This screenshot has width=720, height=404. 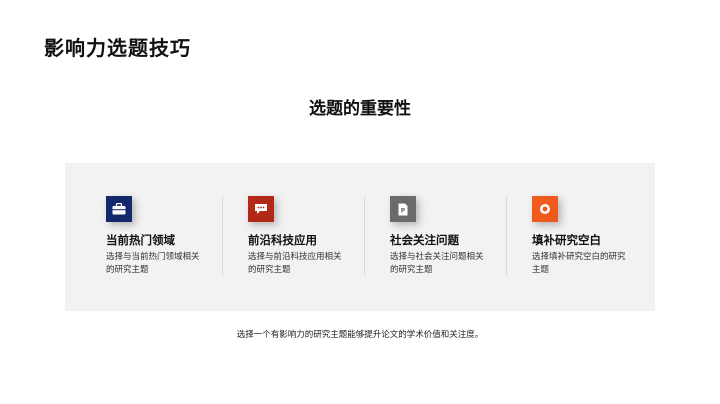 What do you see at coordinates (603, 237) in the screenshot?
I see `card-research-gap: 填补研究空白 选择填补研究空白的研究主题` at bounding box center [603, 237].